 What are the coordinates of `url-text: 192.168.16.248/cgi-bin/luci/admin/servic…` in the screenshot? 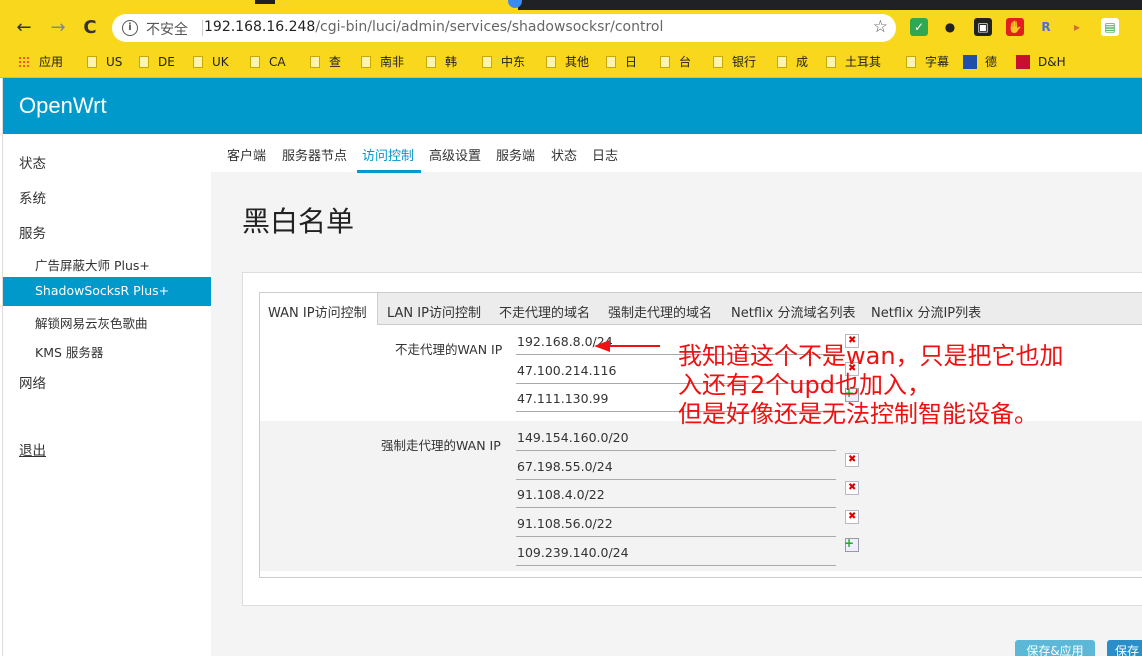 It's located at (433, 27).